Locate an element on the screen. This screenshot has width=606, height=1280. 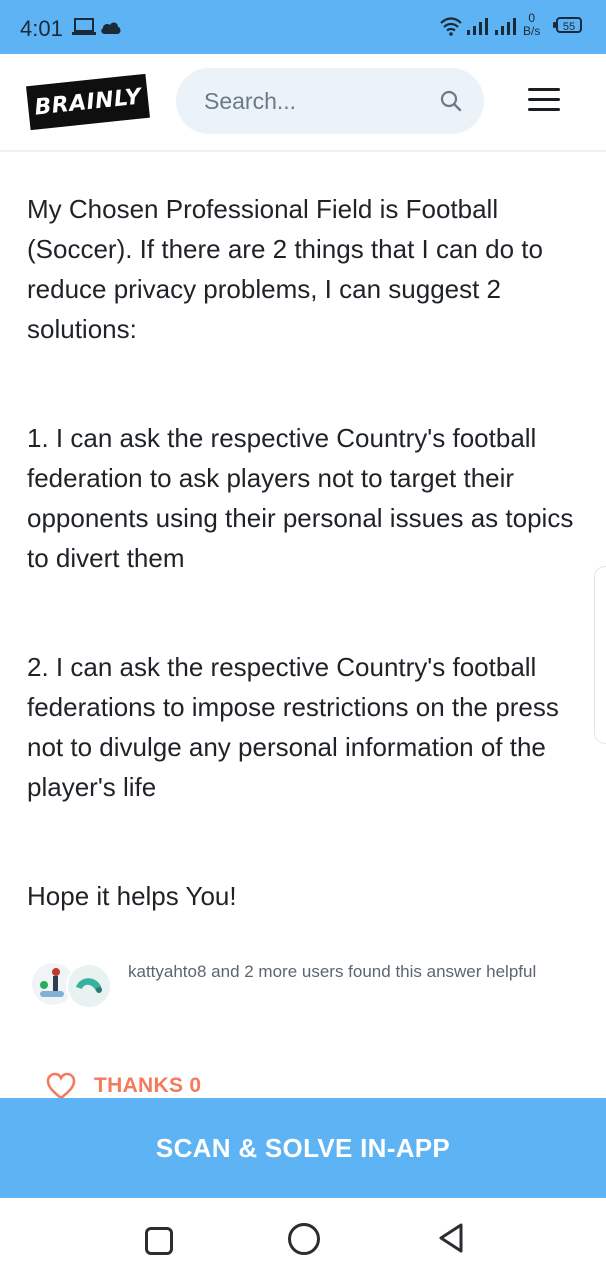
thanks-label: THANKS 0 is located at coordinates (148, 1085).